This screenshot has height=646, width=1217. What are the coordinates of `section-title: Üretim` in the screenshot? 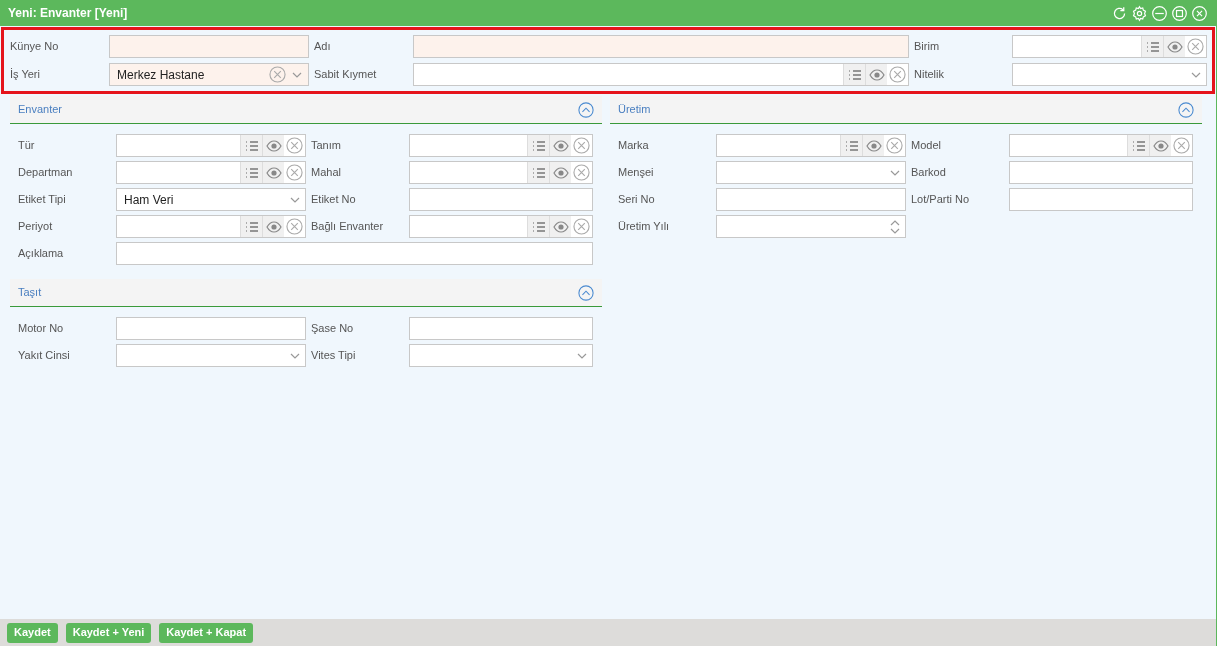 It's located at (634, 110).